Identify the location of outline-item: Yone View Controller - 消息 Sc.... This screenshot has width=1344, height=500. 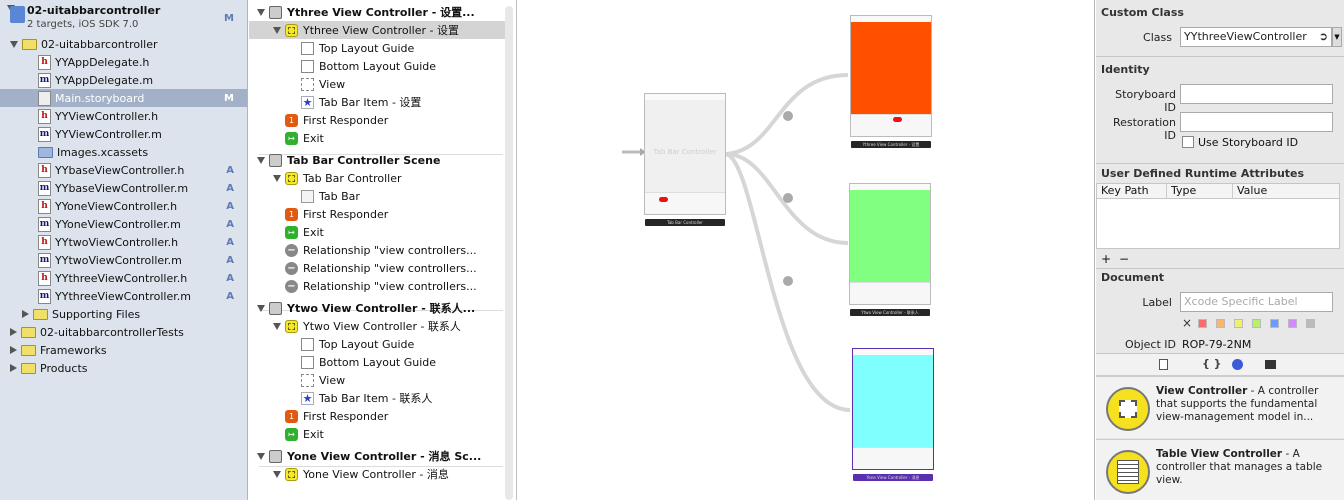
(377, 456).